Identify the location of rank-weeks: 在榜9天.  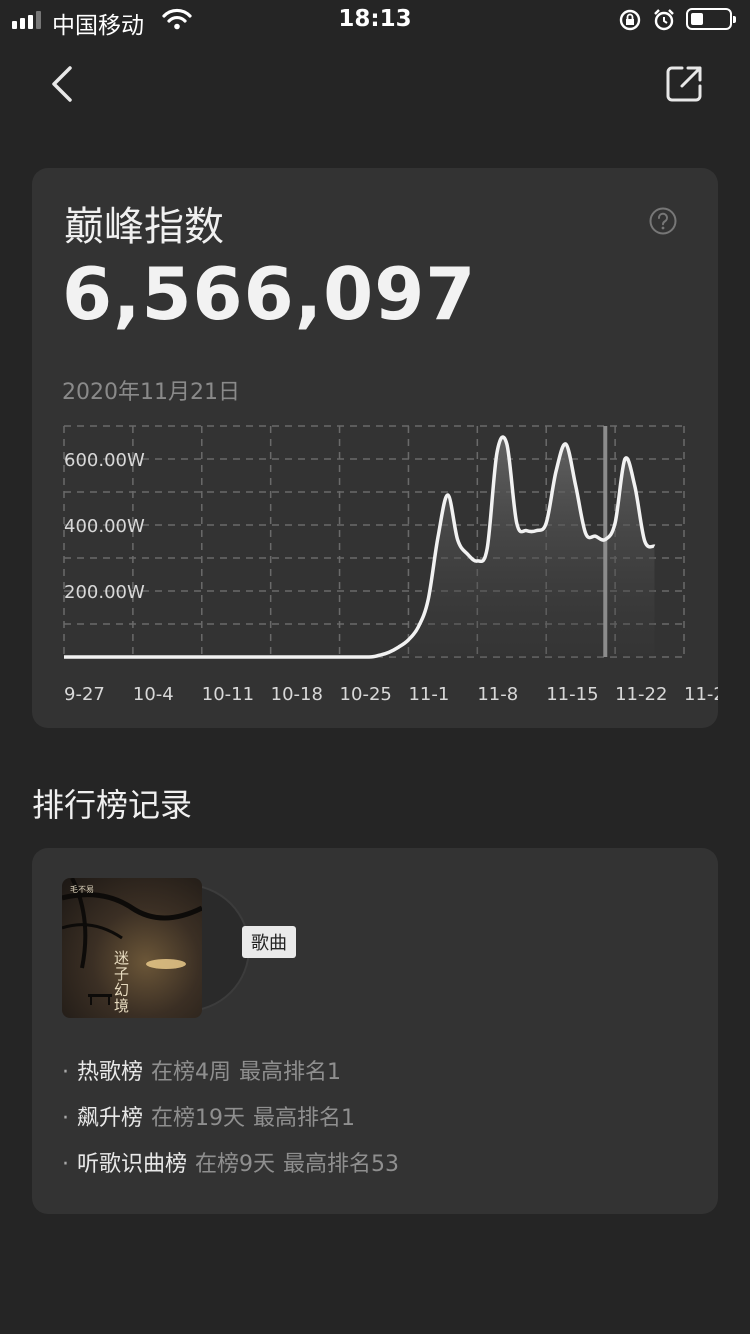
(235, 1164).